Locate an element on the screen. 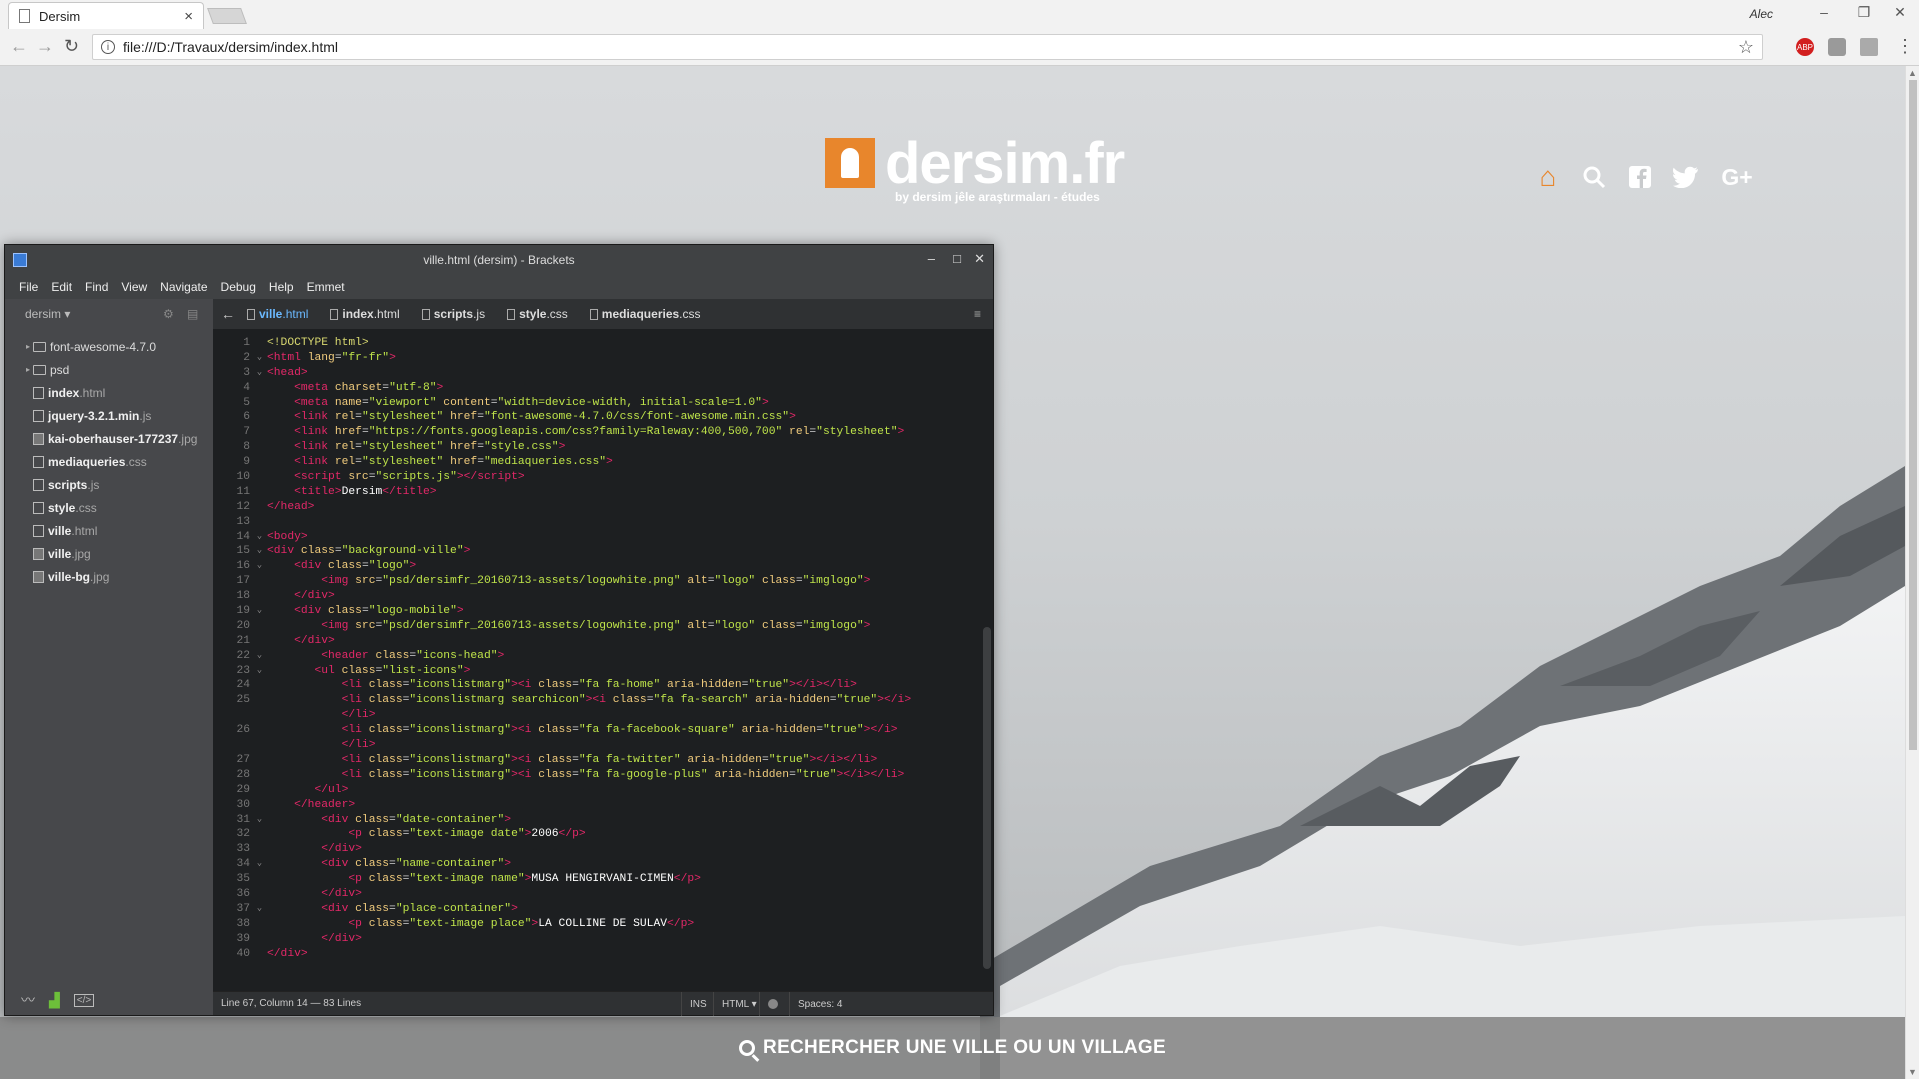 This screenshot has height=1079, width=1919. window-close-icon: ✕ is located at coordinates (1900, 12).